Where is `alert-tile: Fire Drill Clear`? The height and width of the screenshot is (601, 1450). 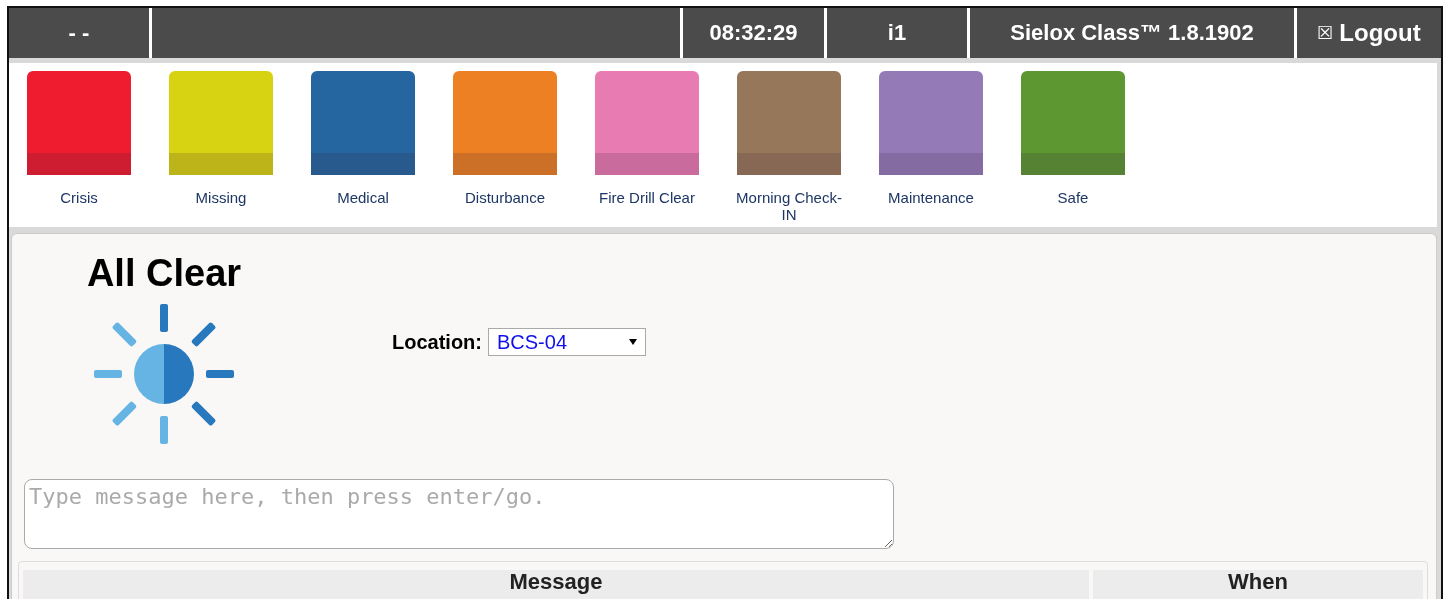 alert-tile: Fire Drill Clear is located at coordinates (647, 138).